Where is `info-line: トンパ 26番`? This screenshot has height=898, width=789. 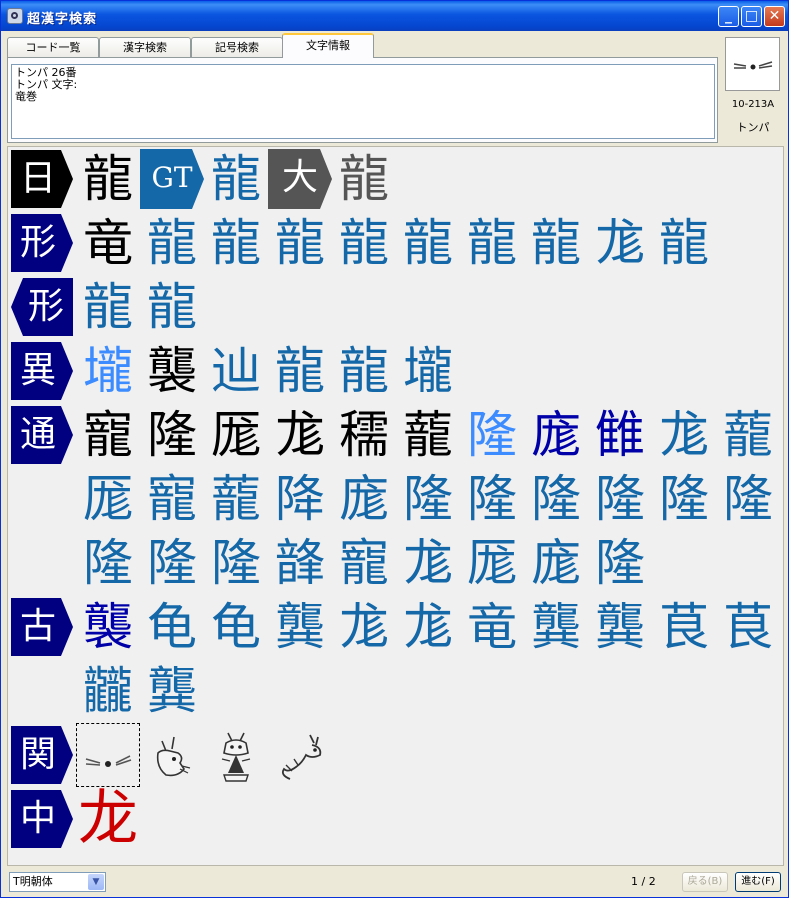
info-line: トンパ 26番 is located at coordinates (46, 72).